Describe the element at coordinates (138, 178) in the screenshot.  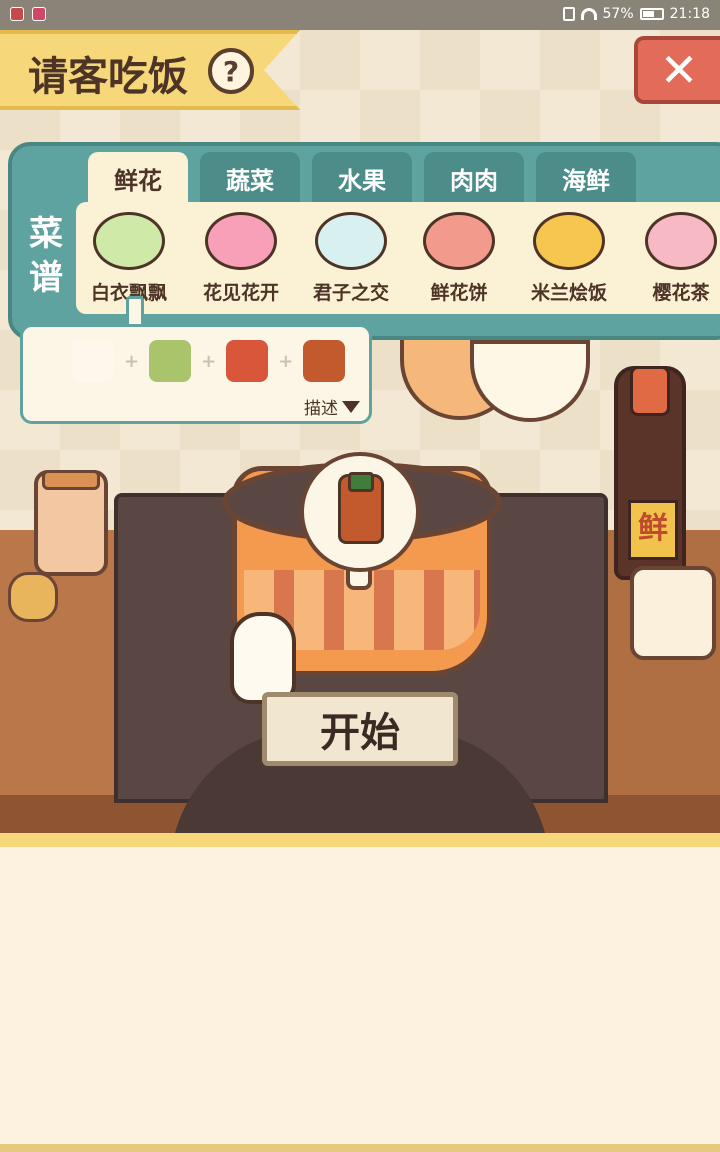
I see `tab-flowers: 鲜花` at that location.